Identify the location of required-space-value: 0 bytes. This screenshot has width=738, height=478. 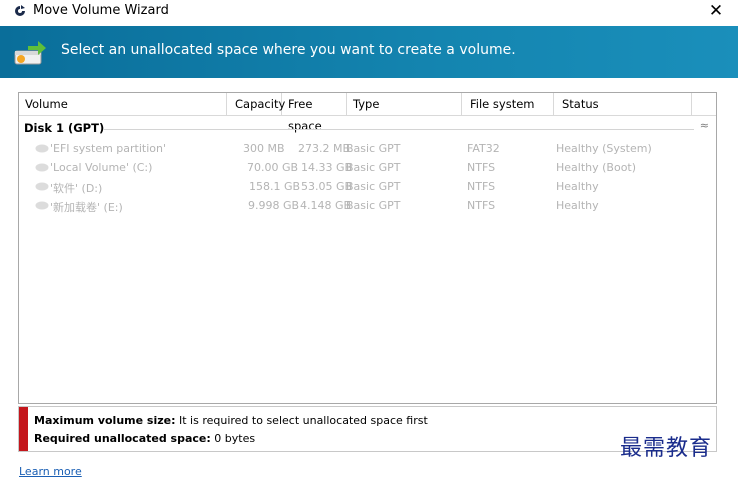
(235, 438).